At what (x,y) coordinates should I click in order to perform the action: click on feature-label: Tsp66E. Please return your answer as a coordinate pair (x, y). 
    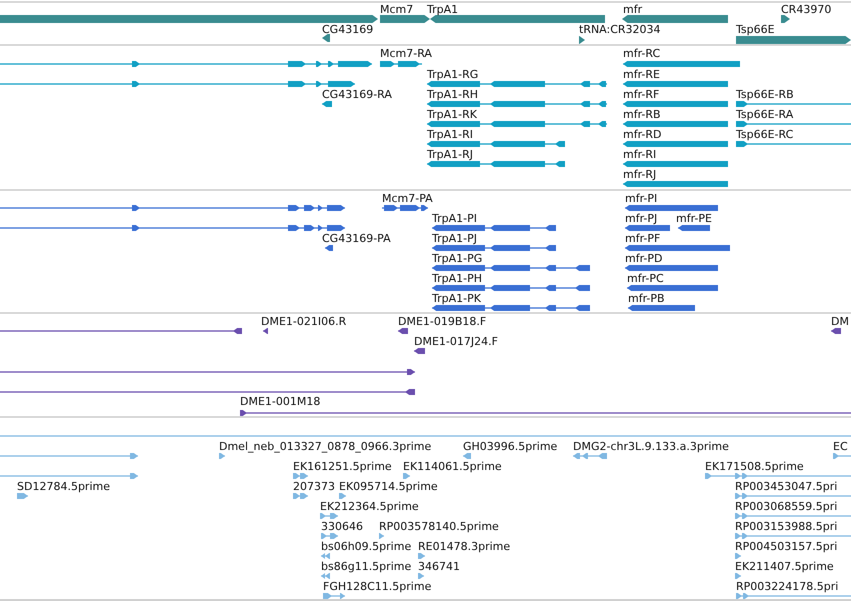
    Looking at the image, I should click on (755, 29).